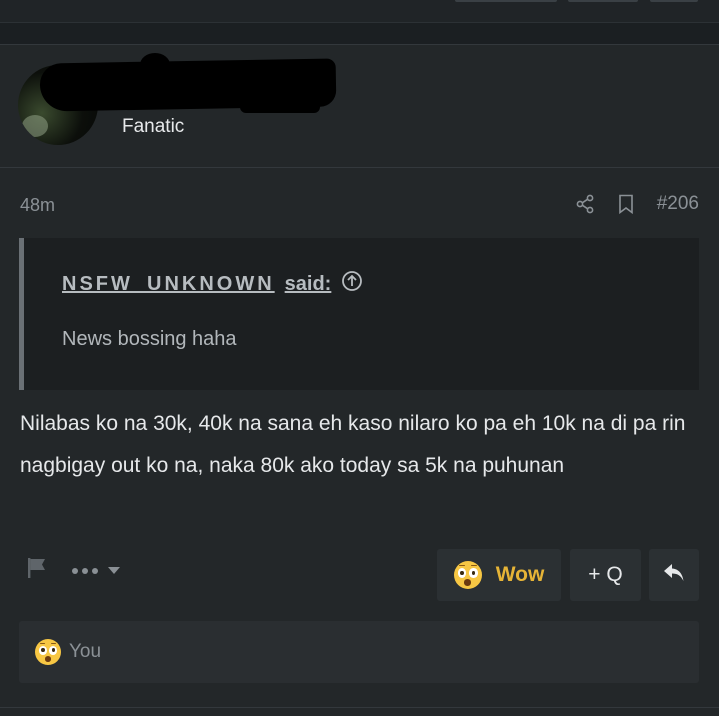 This screenshot has height=716, width=719. I want to click on post-time: 48m, so click(37, 205).